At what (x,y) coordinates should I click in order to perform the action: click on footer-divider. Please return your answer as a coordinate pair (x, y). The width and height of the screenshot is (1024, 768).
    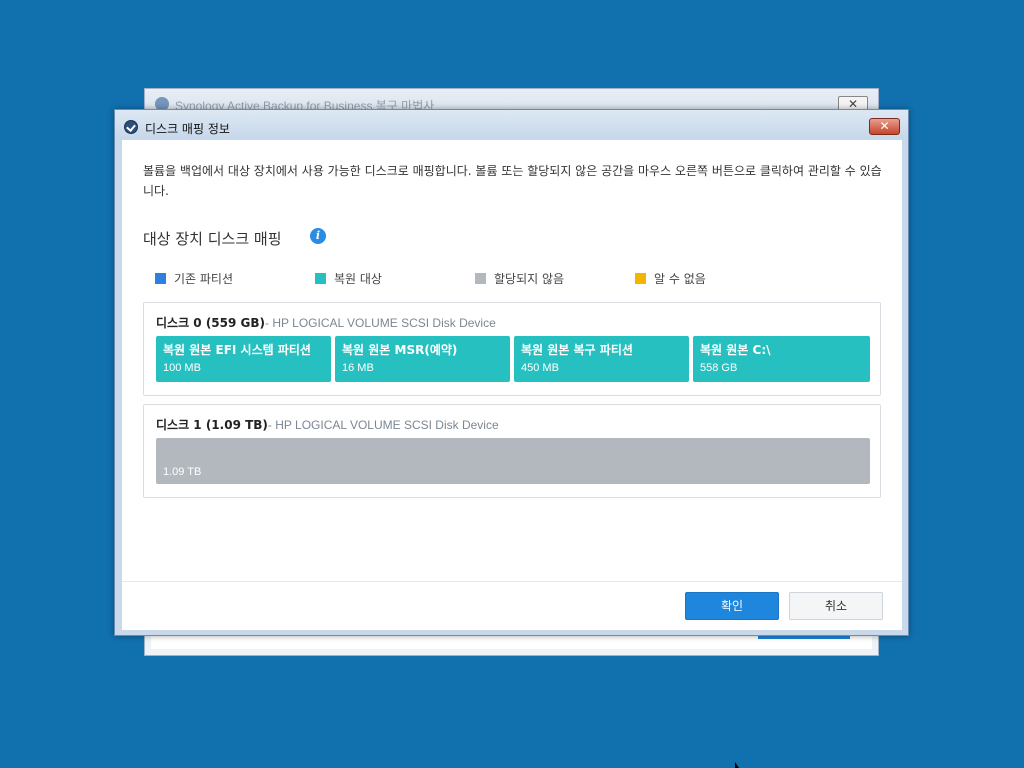
    Looking at the image, I should click on (512, 581).